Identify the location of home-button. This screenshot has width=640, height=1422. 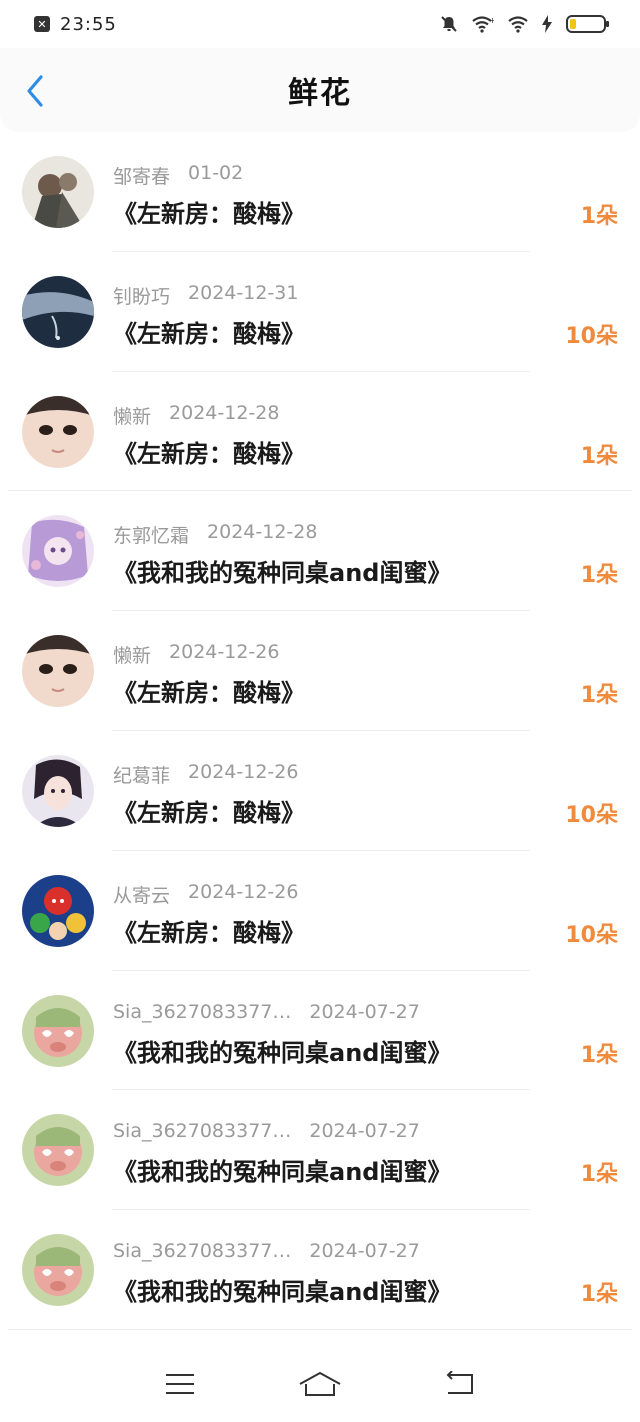
(320, 1384).